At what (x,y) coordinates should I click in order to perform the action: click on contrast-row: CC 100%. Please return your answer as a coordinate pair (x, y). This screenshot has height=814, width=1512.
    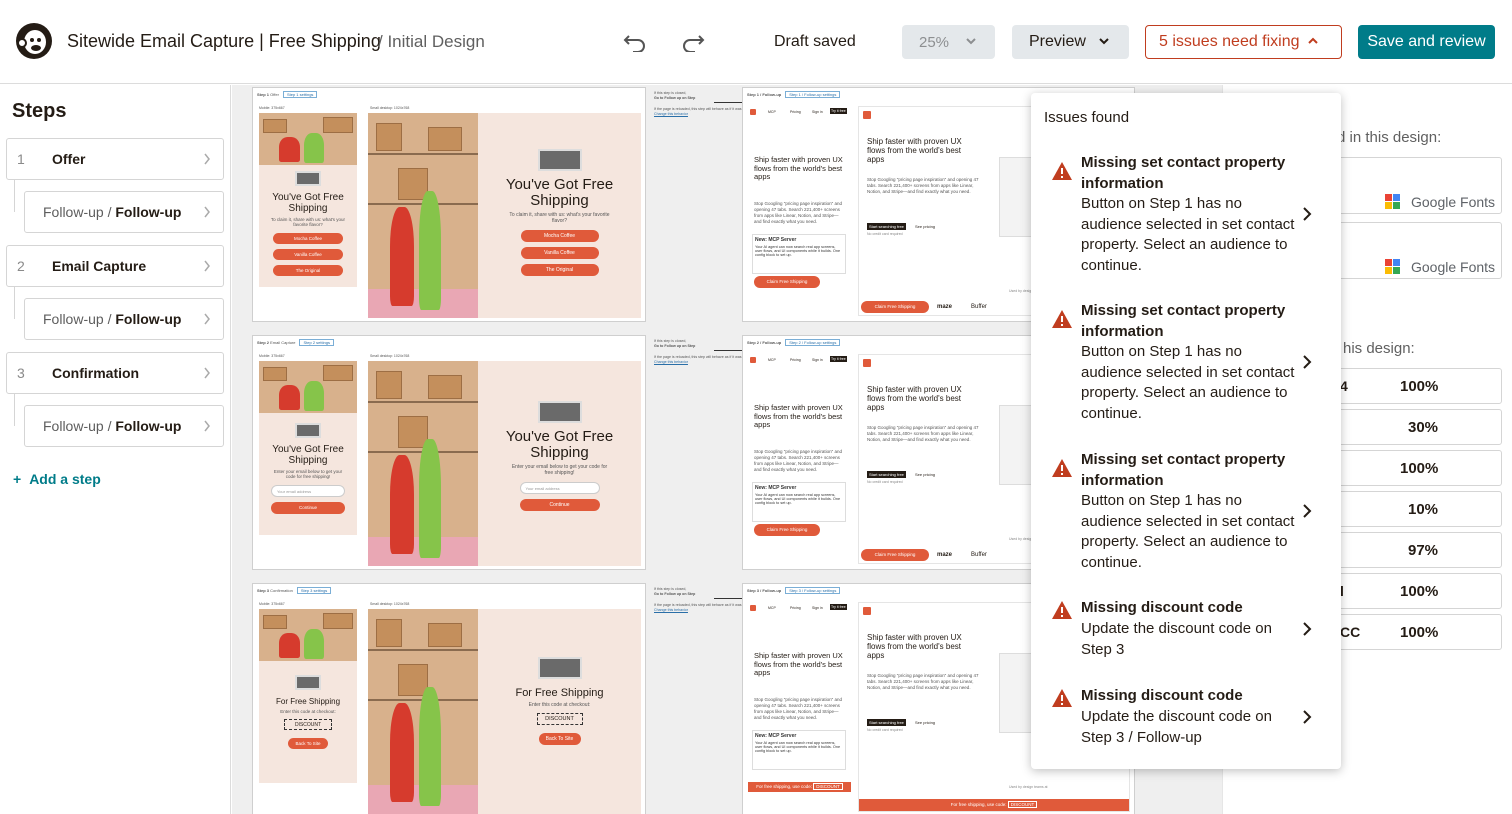
    Looking at the image, I should click on (1416, 632).